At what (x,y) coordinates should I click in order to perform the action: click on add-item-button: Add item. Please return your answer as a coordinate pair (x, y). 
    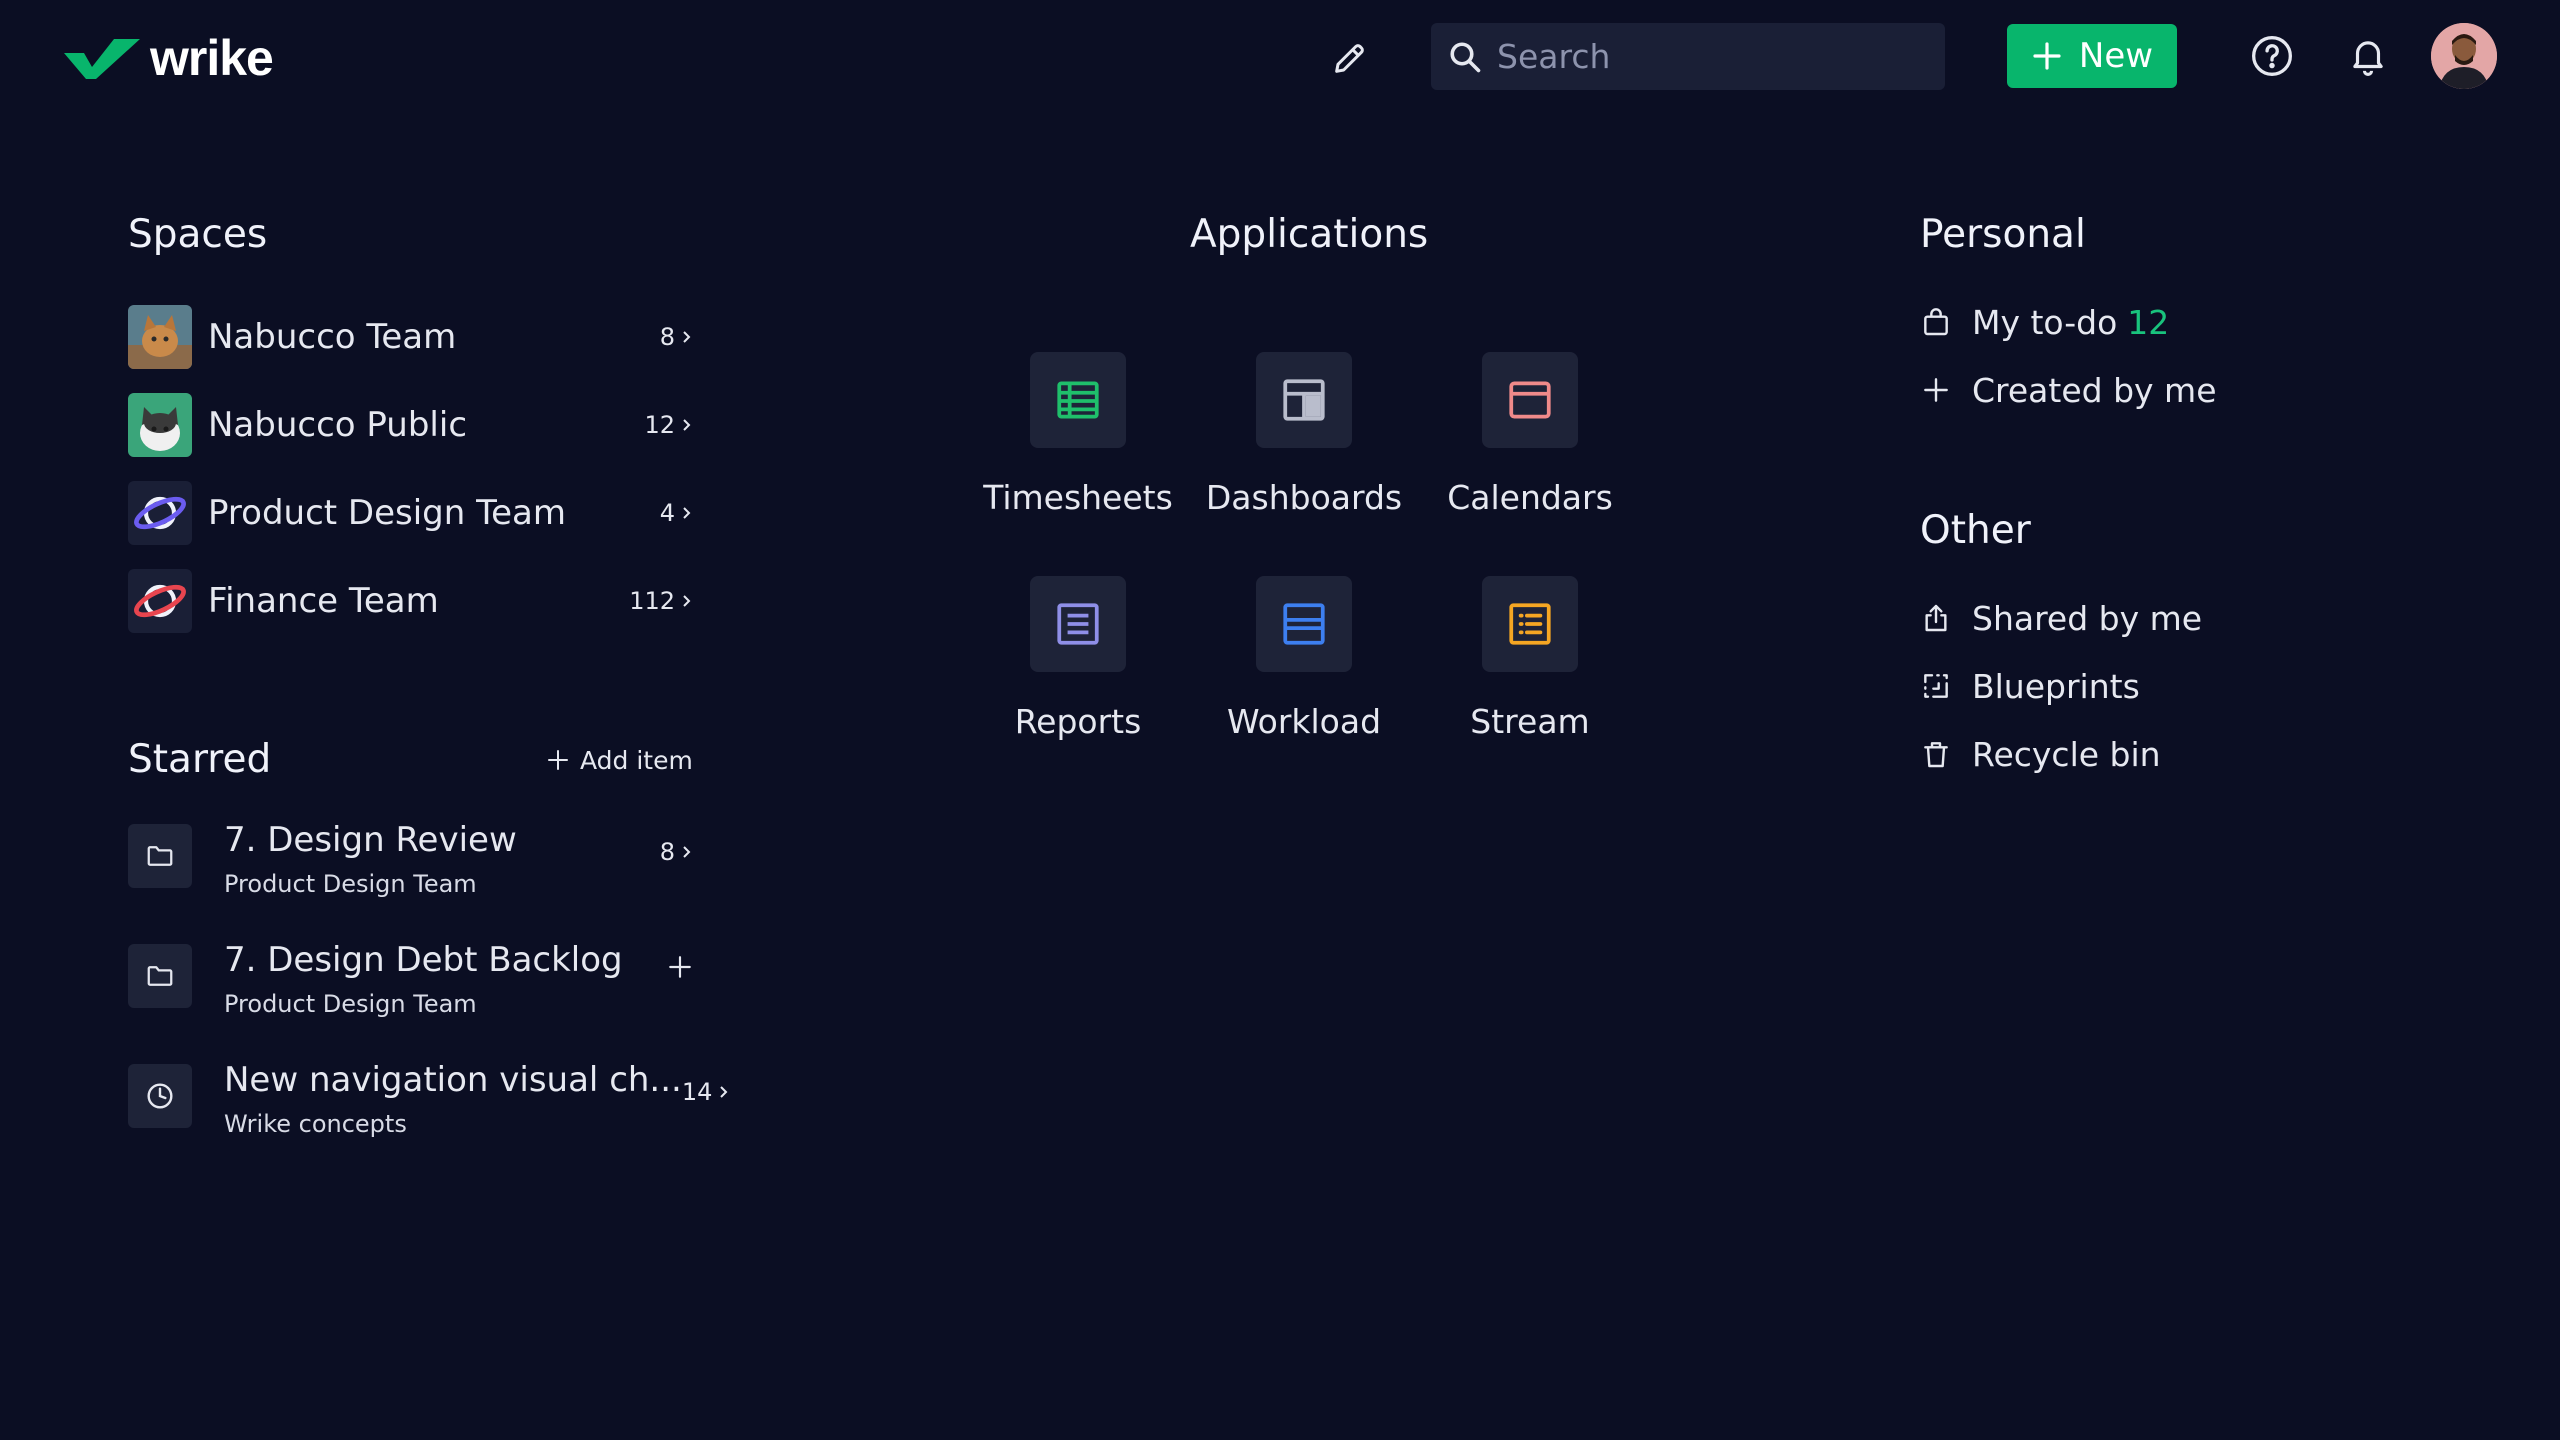
    Looking at the image, I should click on (619, 760).